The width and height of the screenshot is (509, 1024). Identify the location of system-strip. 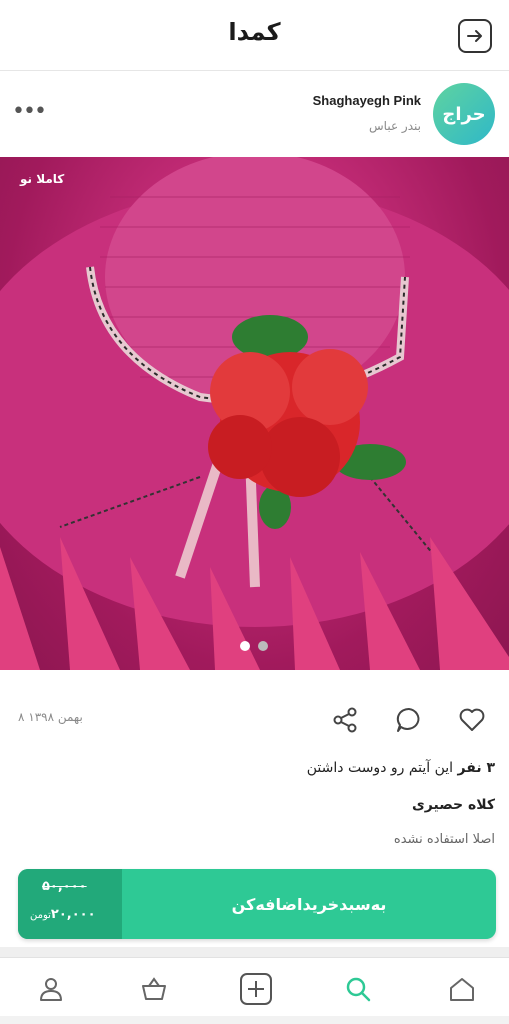
(254, 1020).